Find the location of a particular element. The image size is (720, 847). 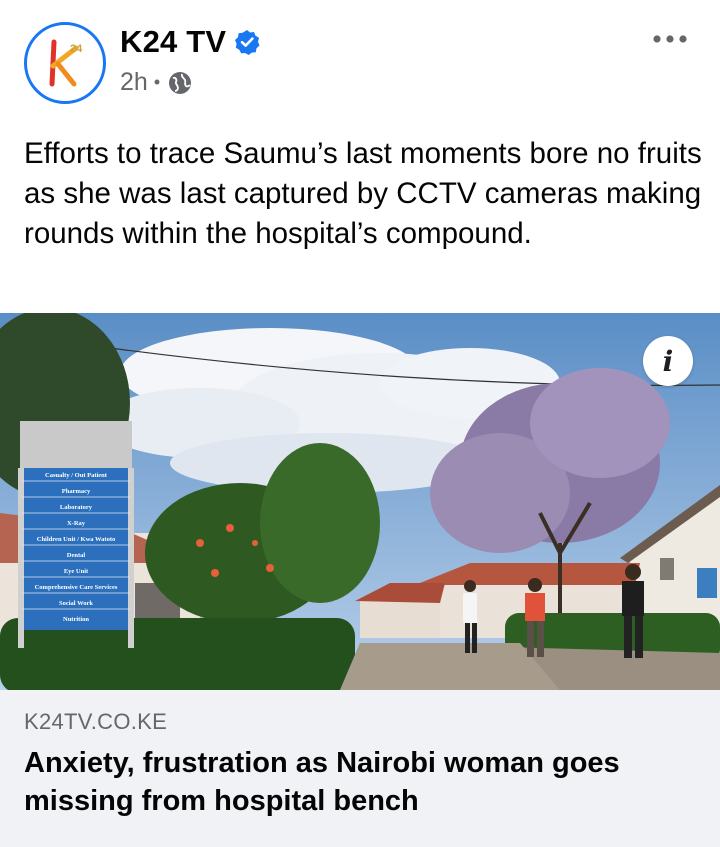

verified-badge-icon is located at coordinates (247, 42).